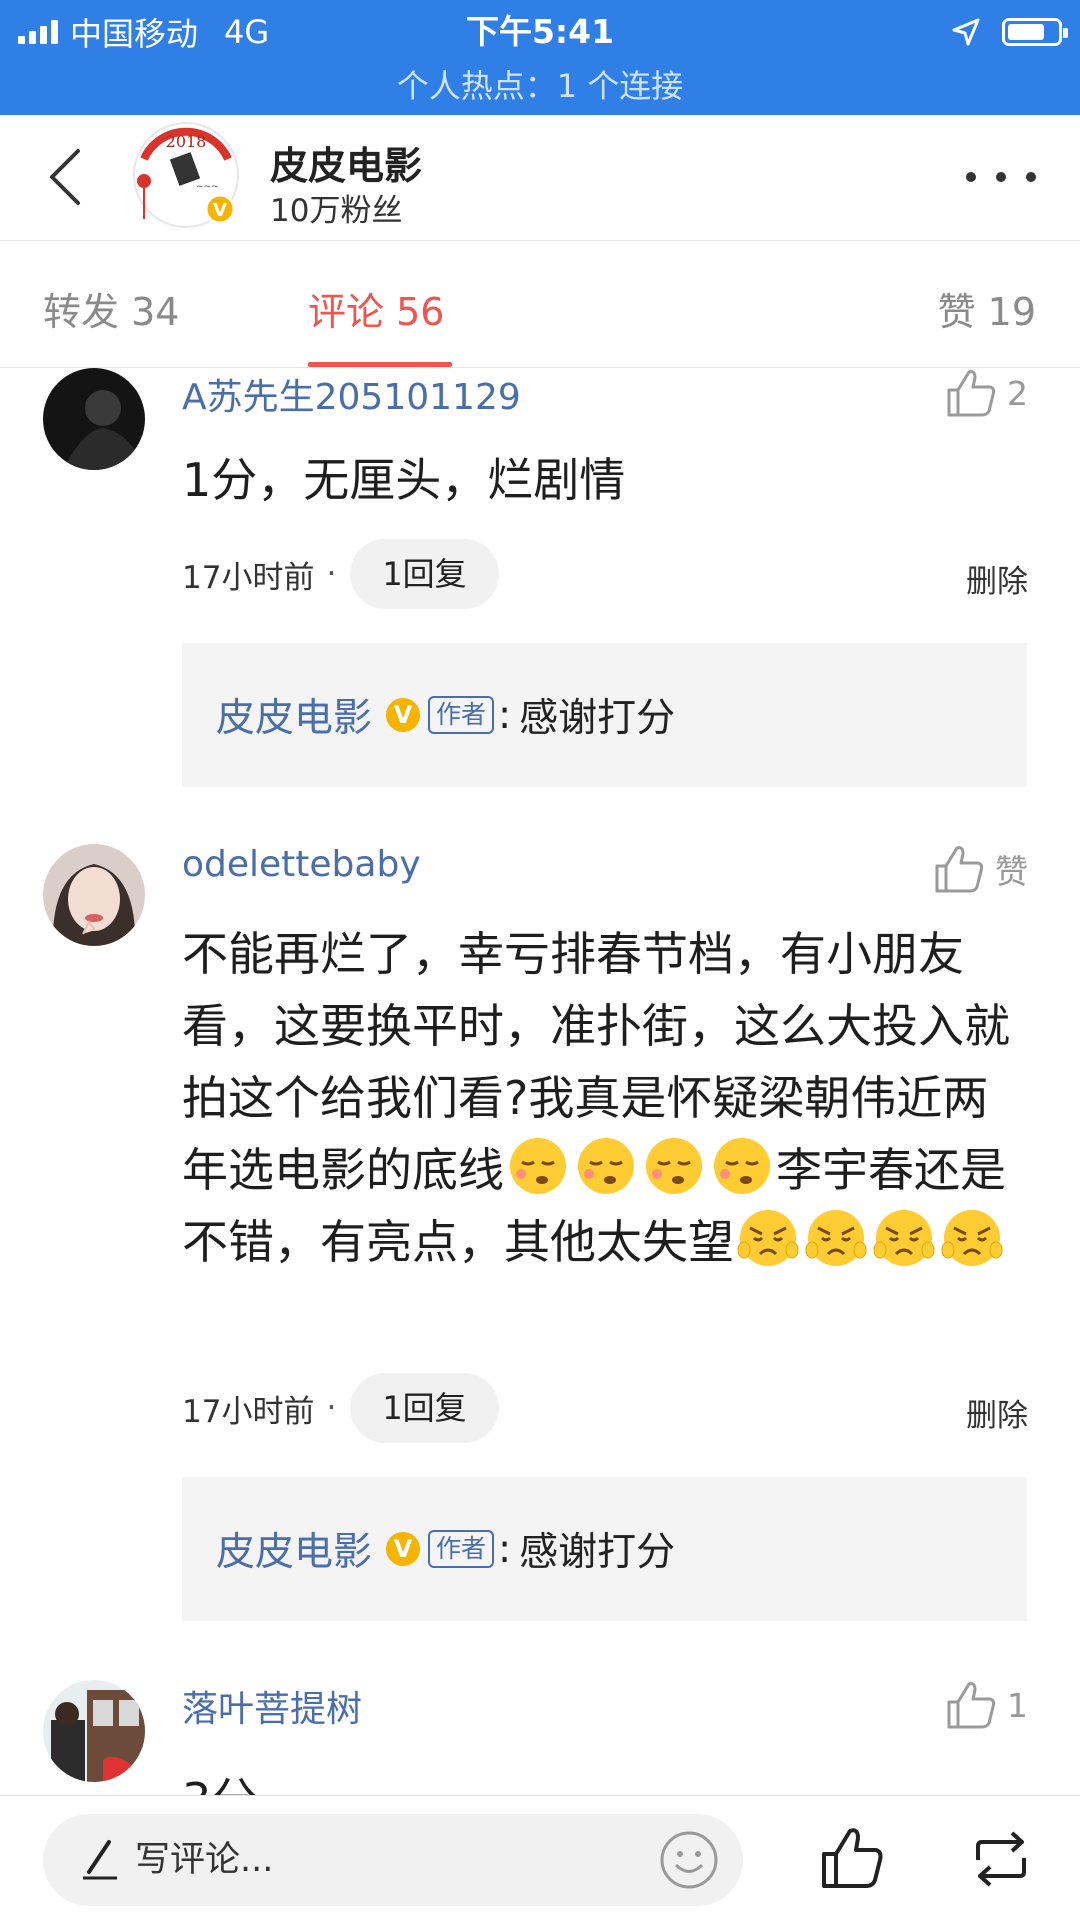 This screenshot has height=1922, width=1080. What do you see at coordinates (100, 1860) in the screenshot?
I see `pen-icon` at bounding box center [100, 1860].